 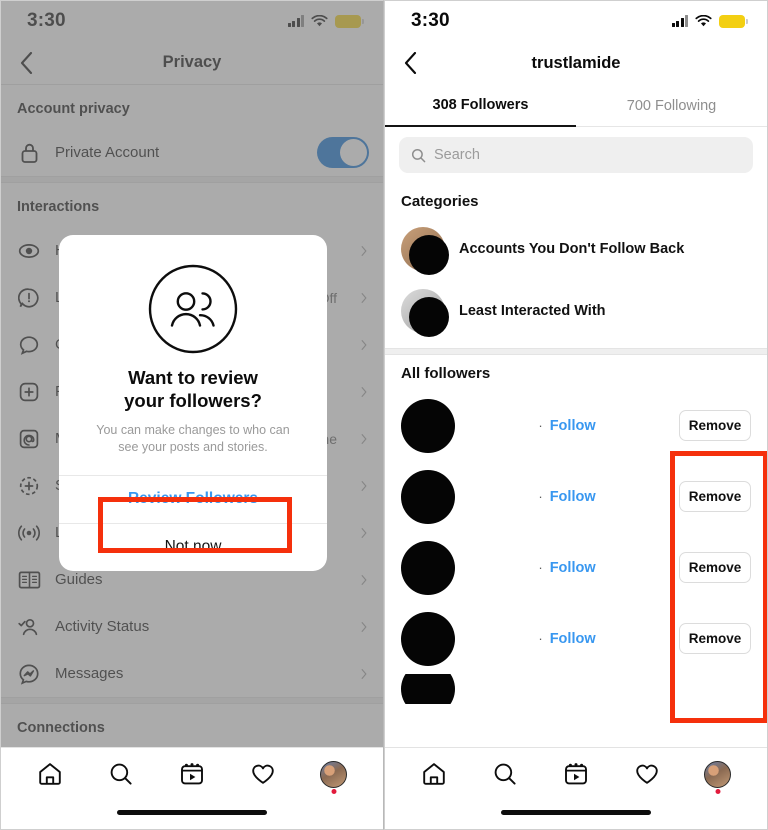 I want to click on followers-following-tabs: 308 Followers 700 Following, so click(x=576, y=106).